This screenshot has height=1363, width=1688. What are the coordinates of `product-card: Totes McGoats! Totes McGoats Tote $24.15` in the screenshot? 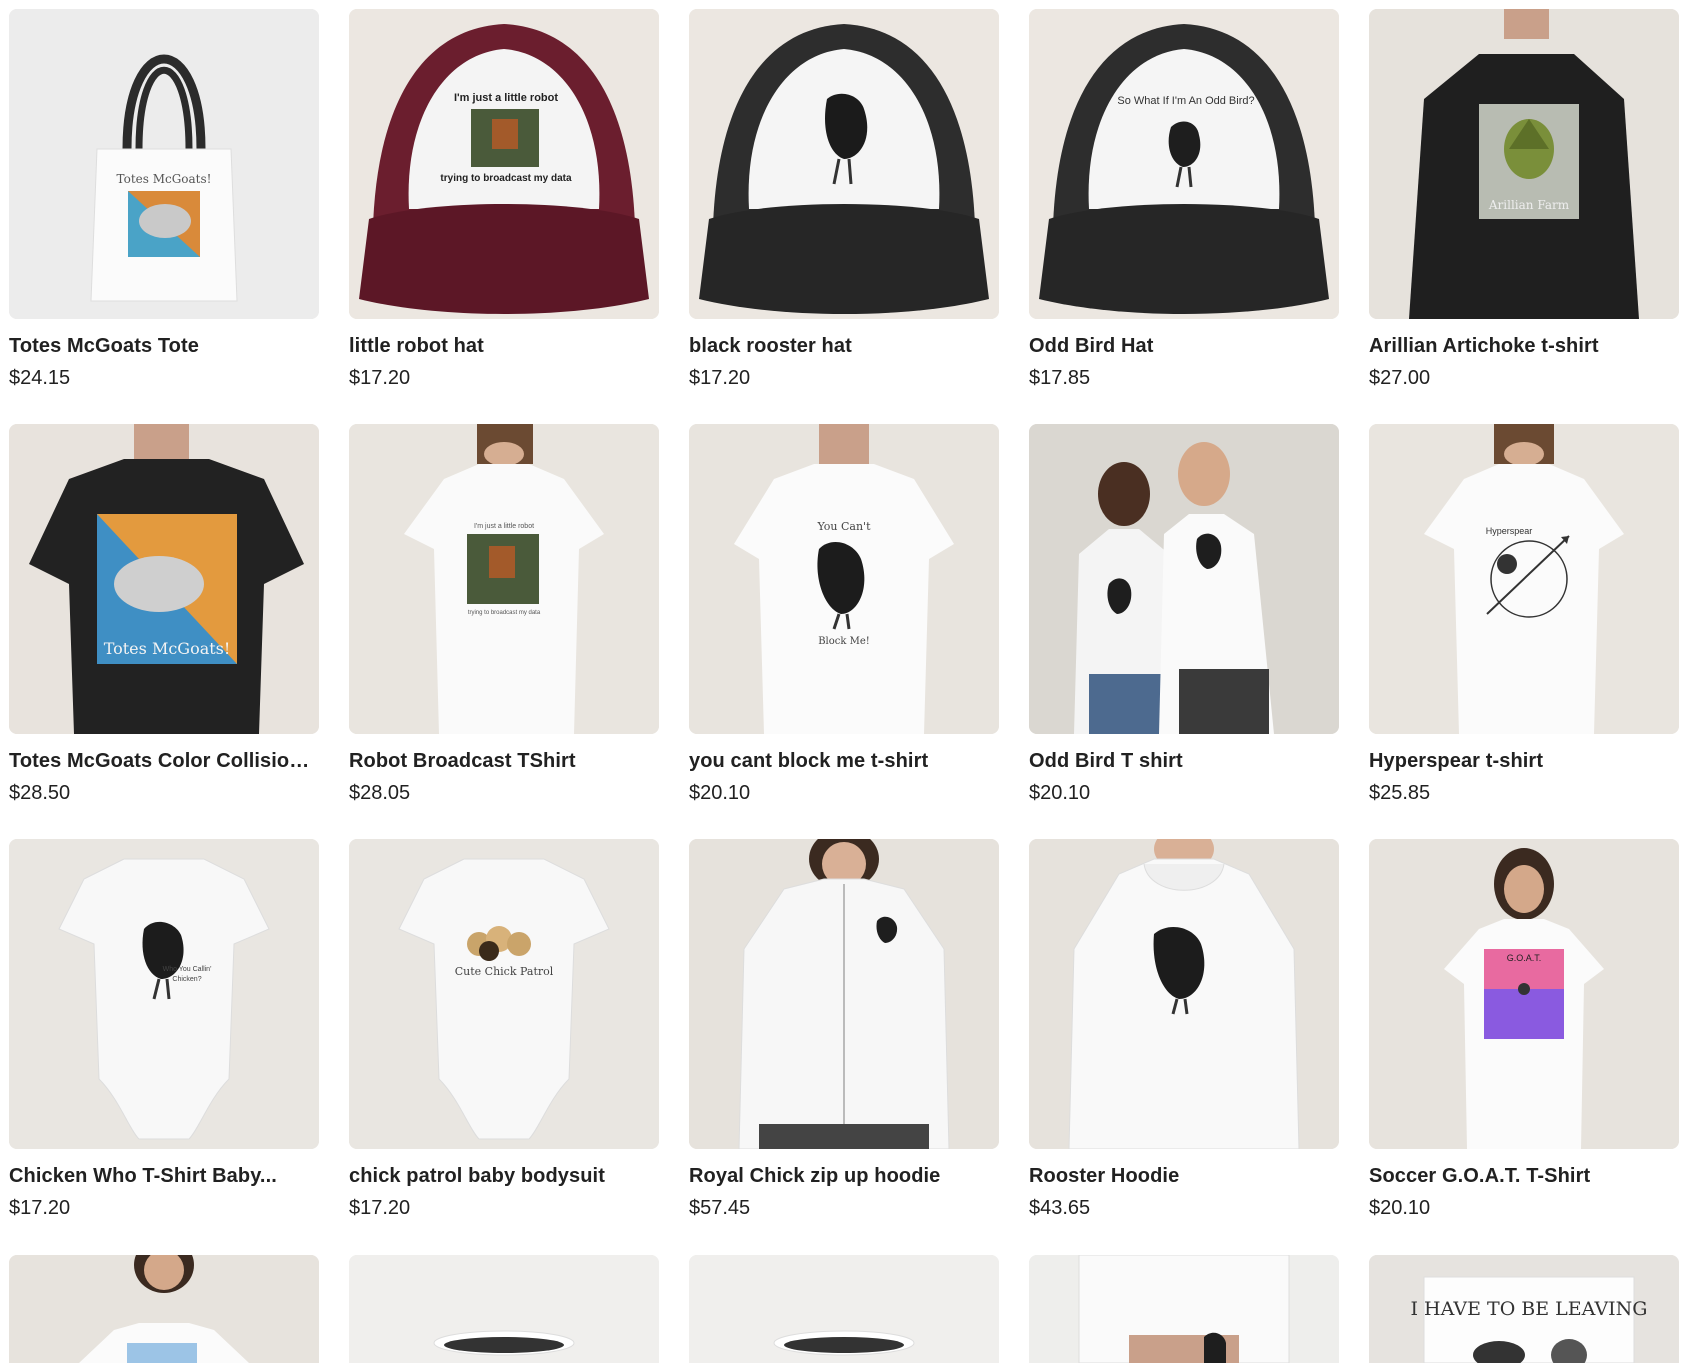 It's located at (164, 216).